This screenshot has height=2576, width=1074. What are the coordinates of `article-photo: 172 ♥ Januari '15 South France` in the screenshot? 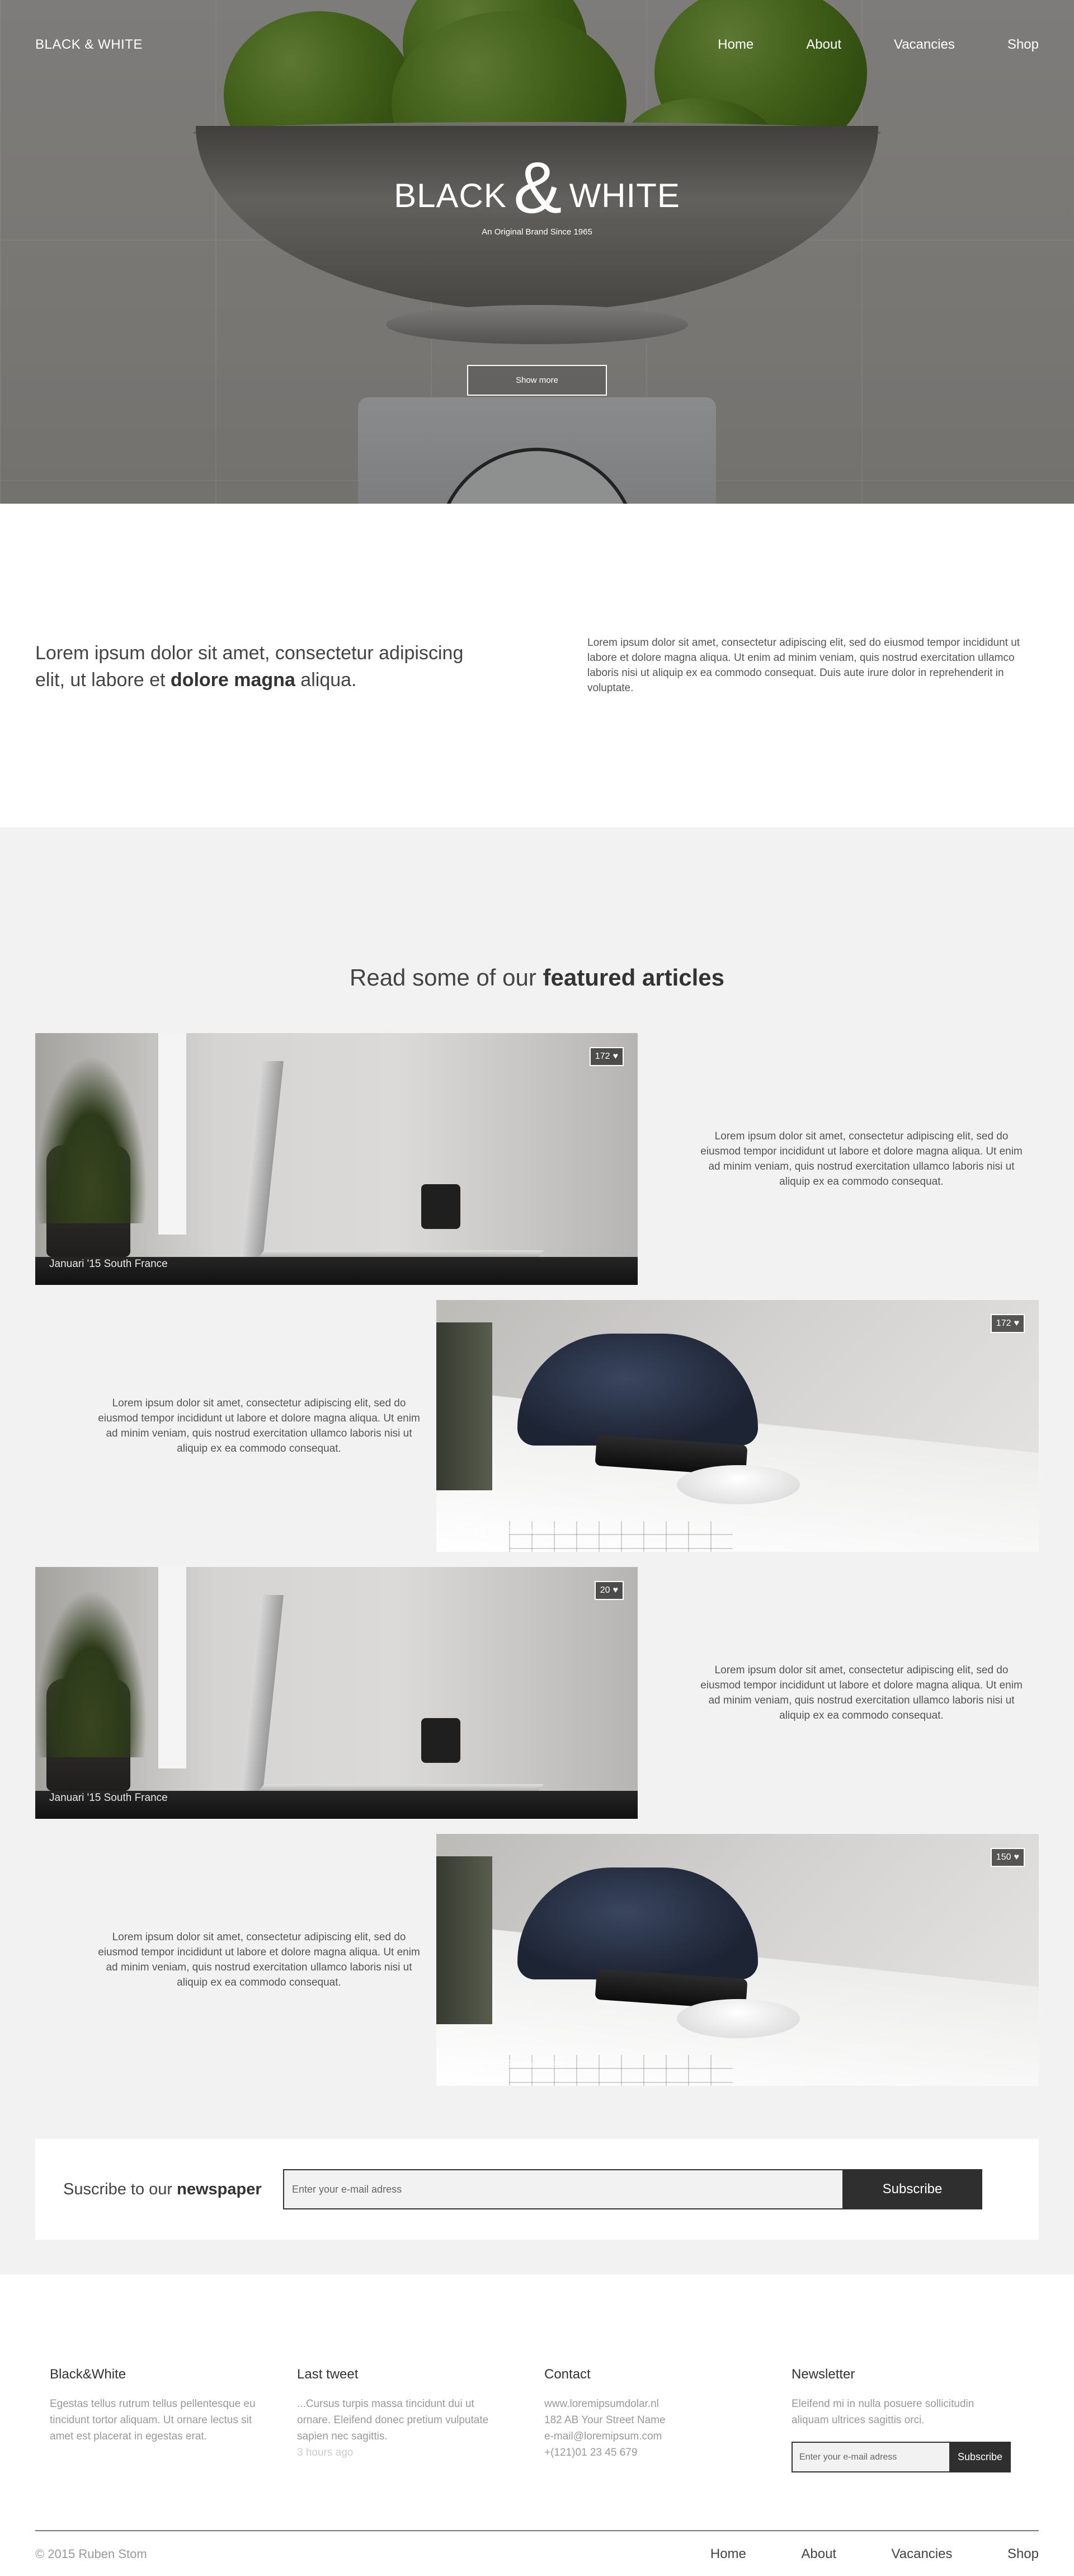 It's located at (336, 1159).